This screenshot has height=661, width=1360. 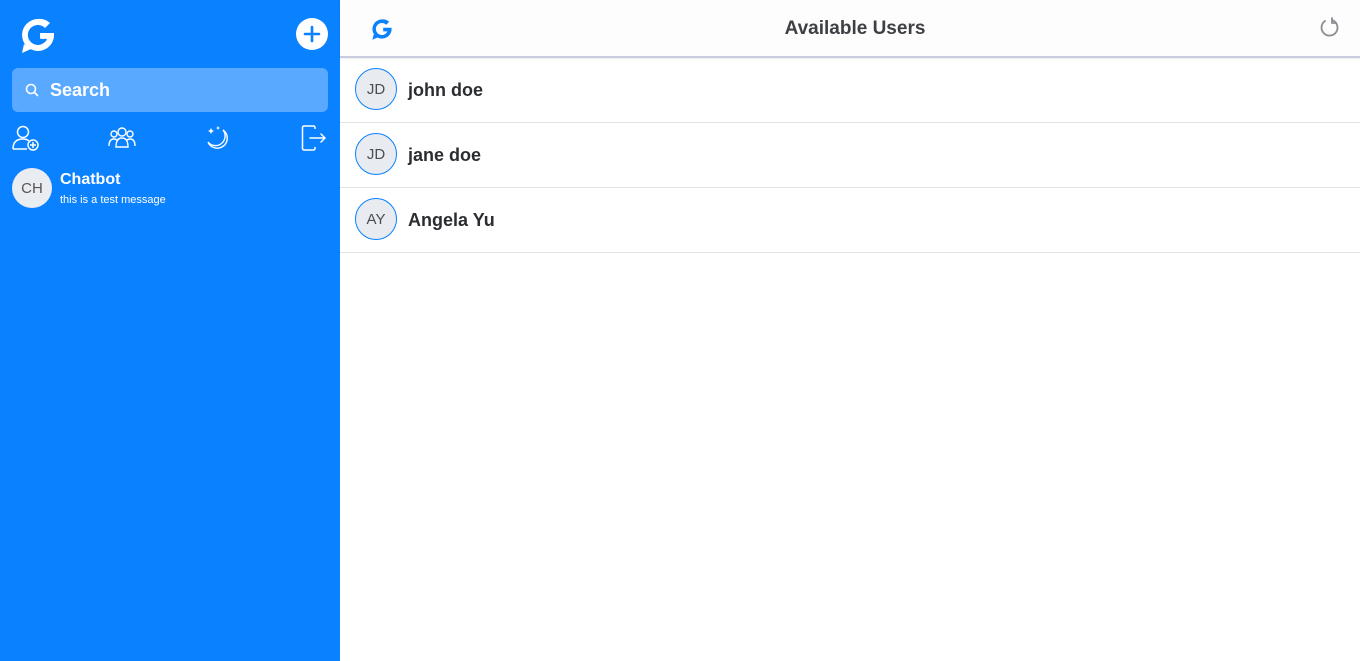 What do you see at coordinates (445, 155) in the screenshot?
I see `user-name: jane doe` at bounding box center [445, 155].